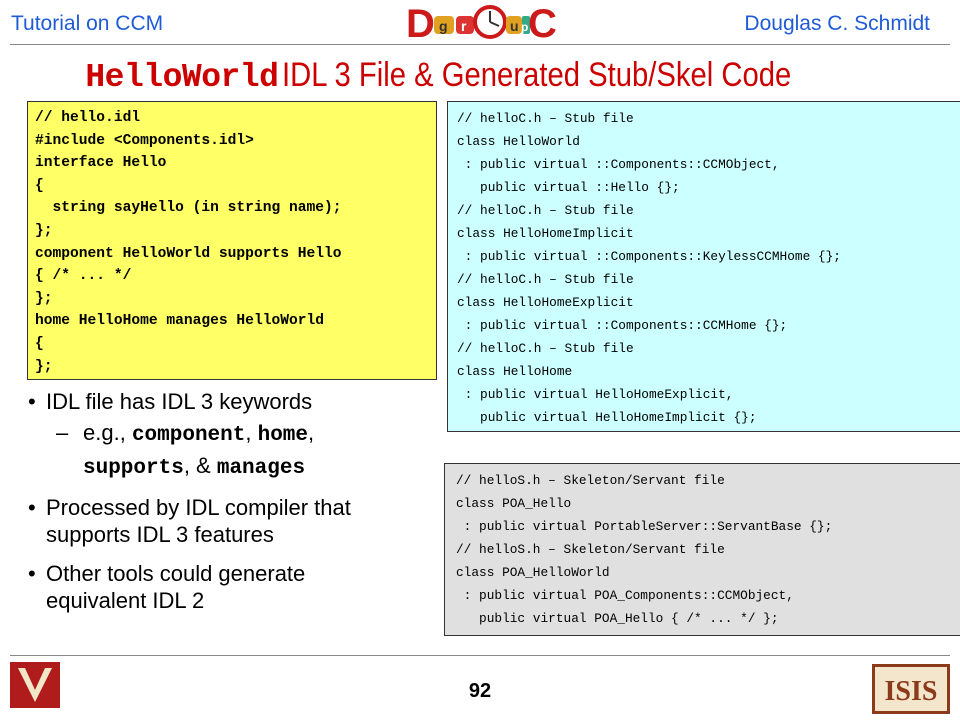  Describe the element at coordinates (533, 572) in the screenshot. I see `code-line: class POA_HelloWorld` at that location.